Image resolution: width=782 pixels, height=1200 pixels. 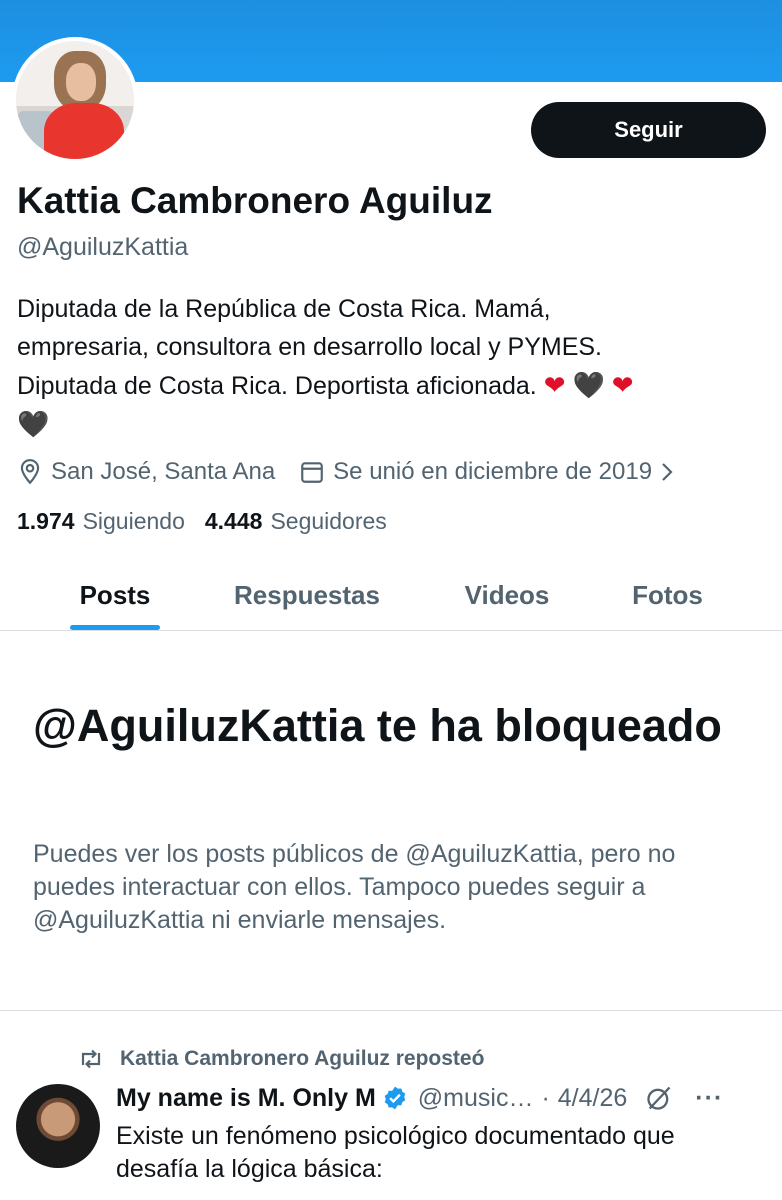 I want to click on repost-text: Kattia Cambronero Aguiluz reposteó, so click(x=302, y=1059).